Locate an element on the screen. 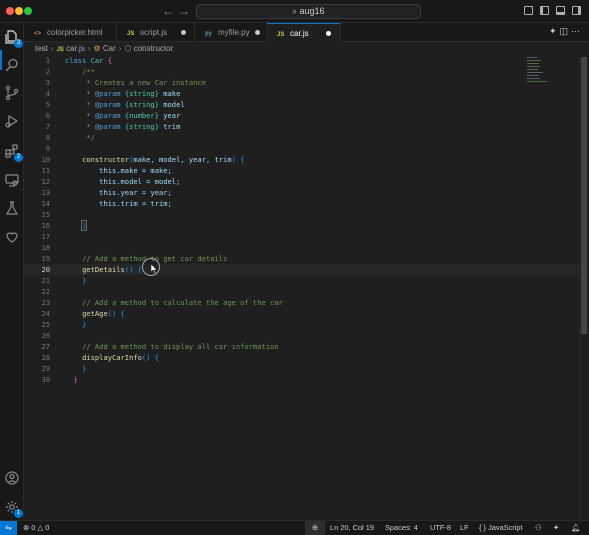  method-symbol-icon: ⬡ is located at coordinates (128, 48).